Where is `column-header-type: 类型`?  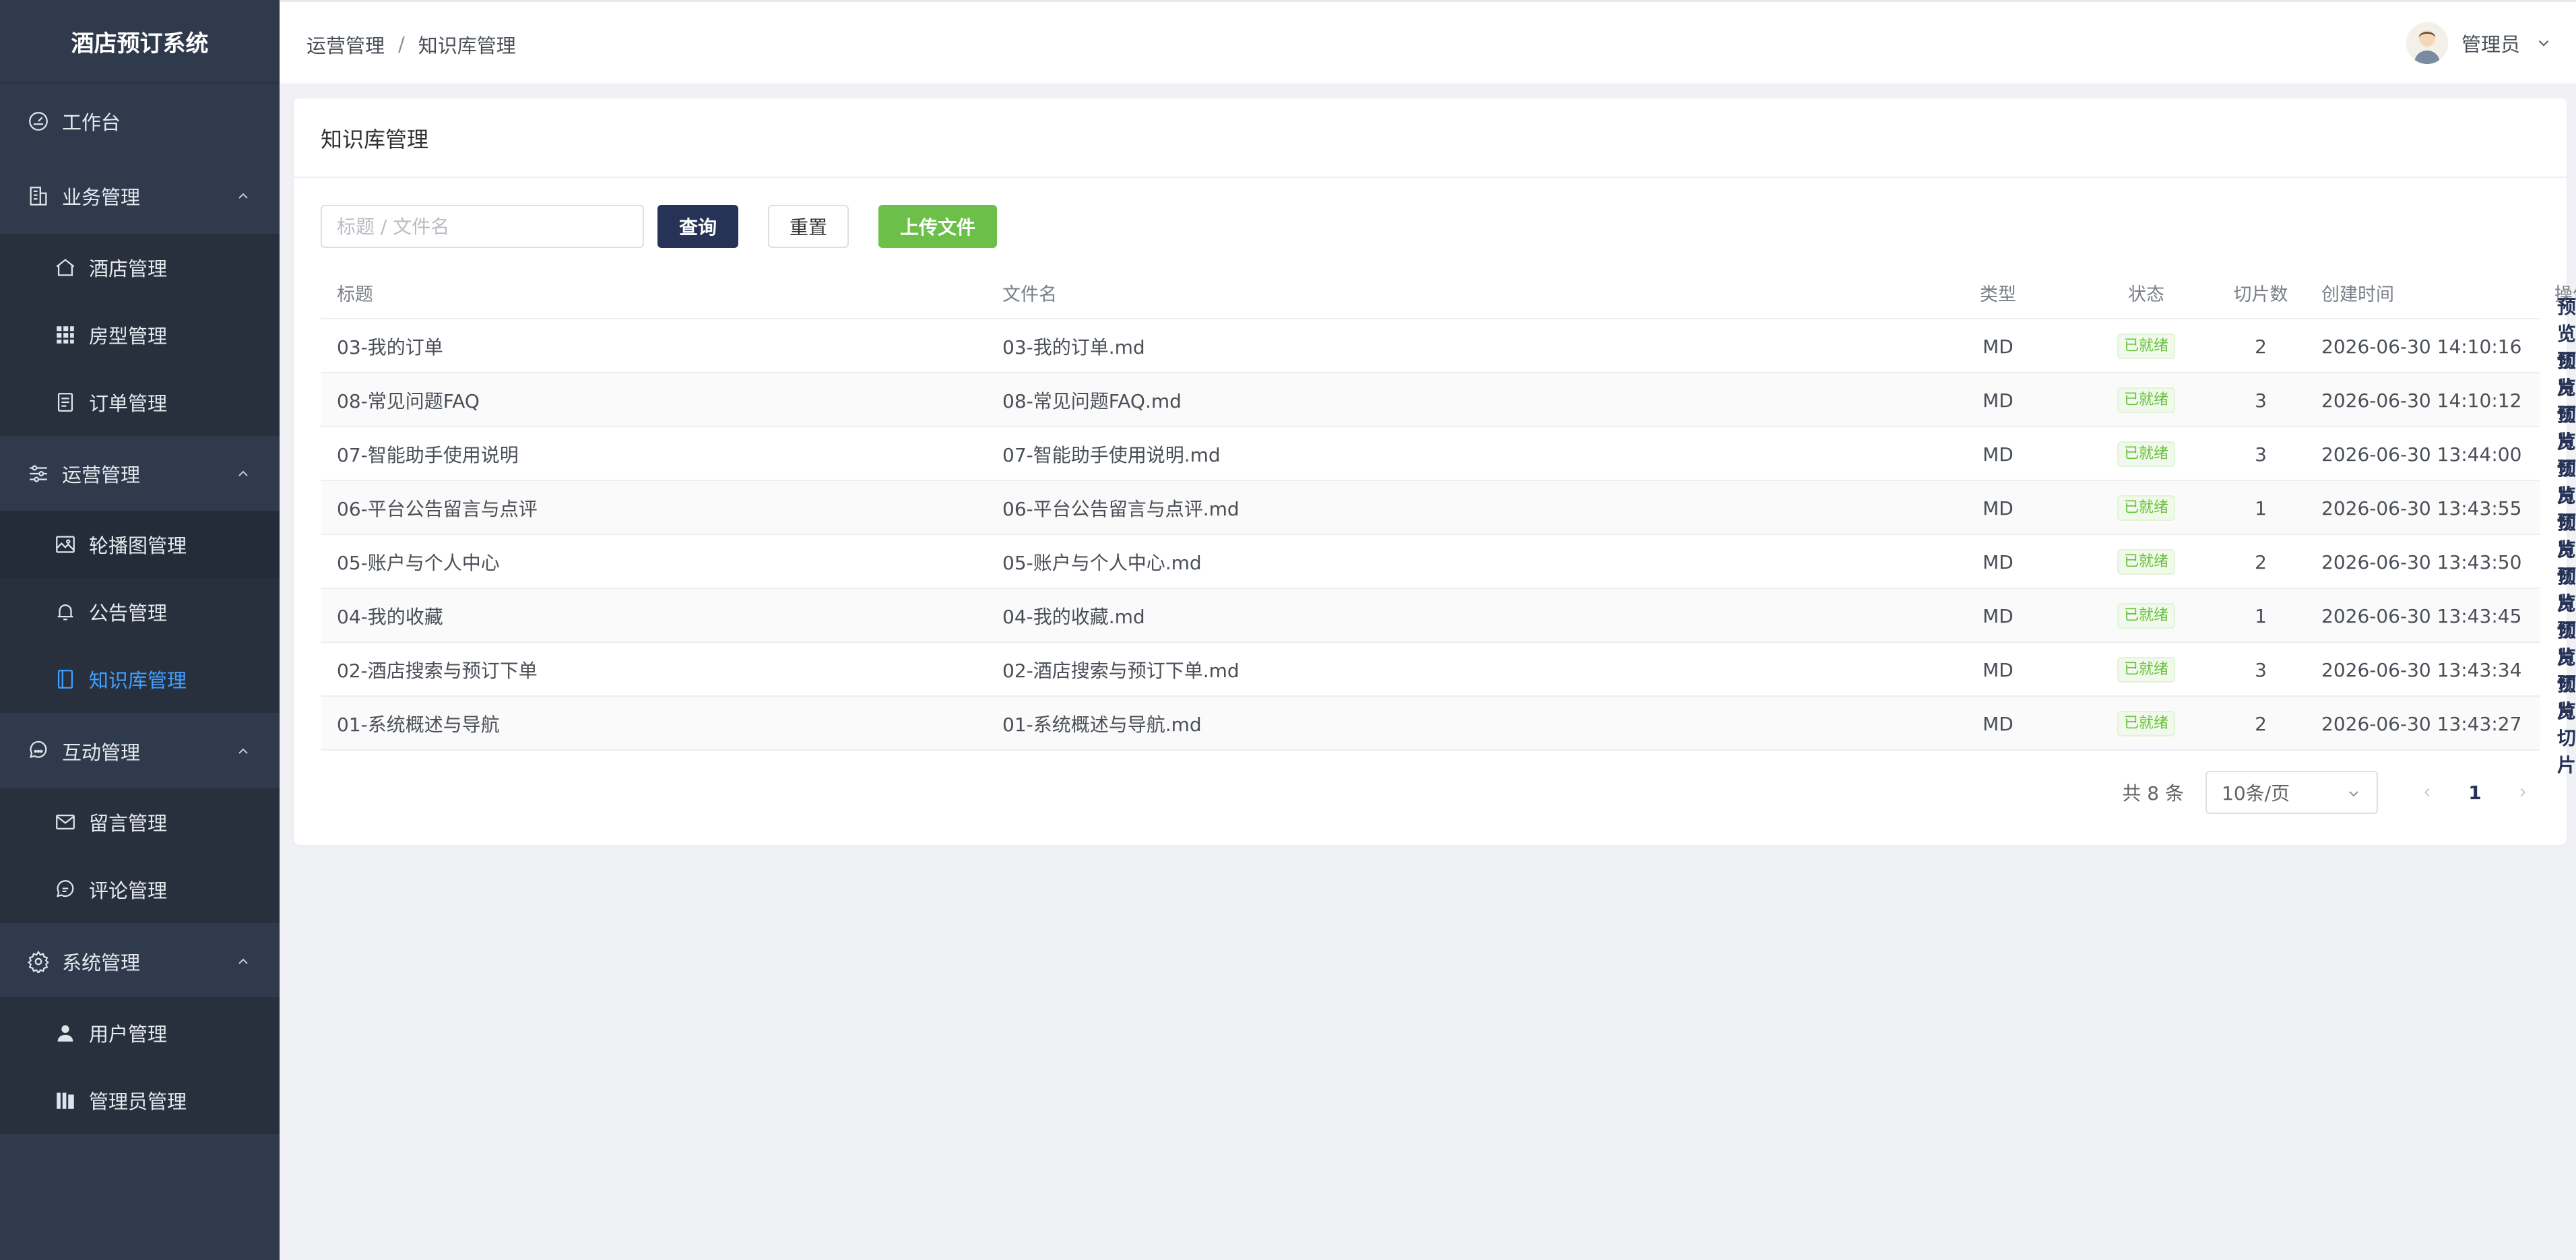
column-header-type: 类型 is located at coordinates (1998, 295).